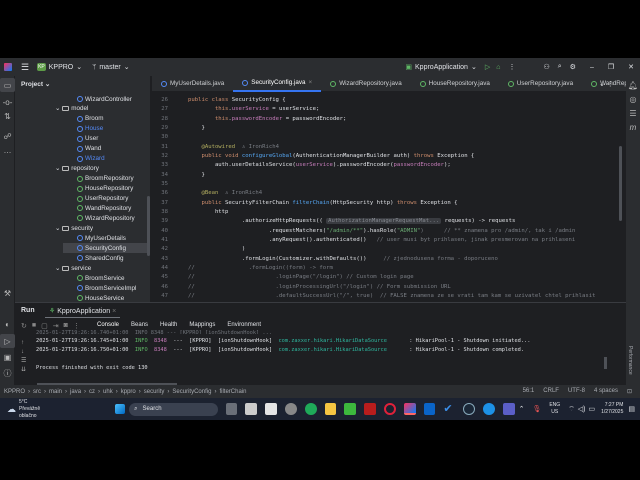  I want to click on editor-tab: HouseRepository.java, so click(455, 84).